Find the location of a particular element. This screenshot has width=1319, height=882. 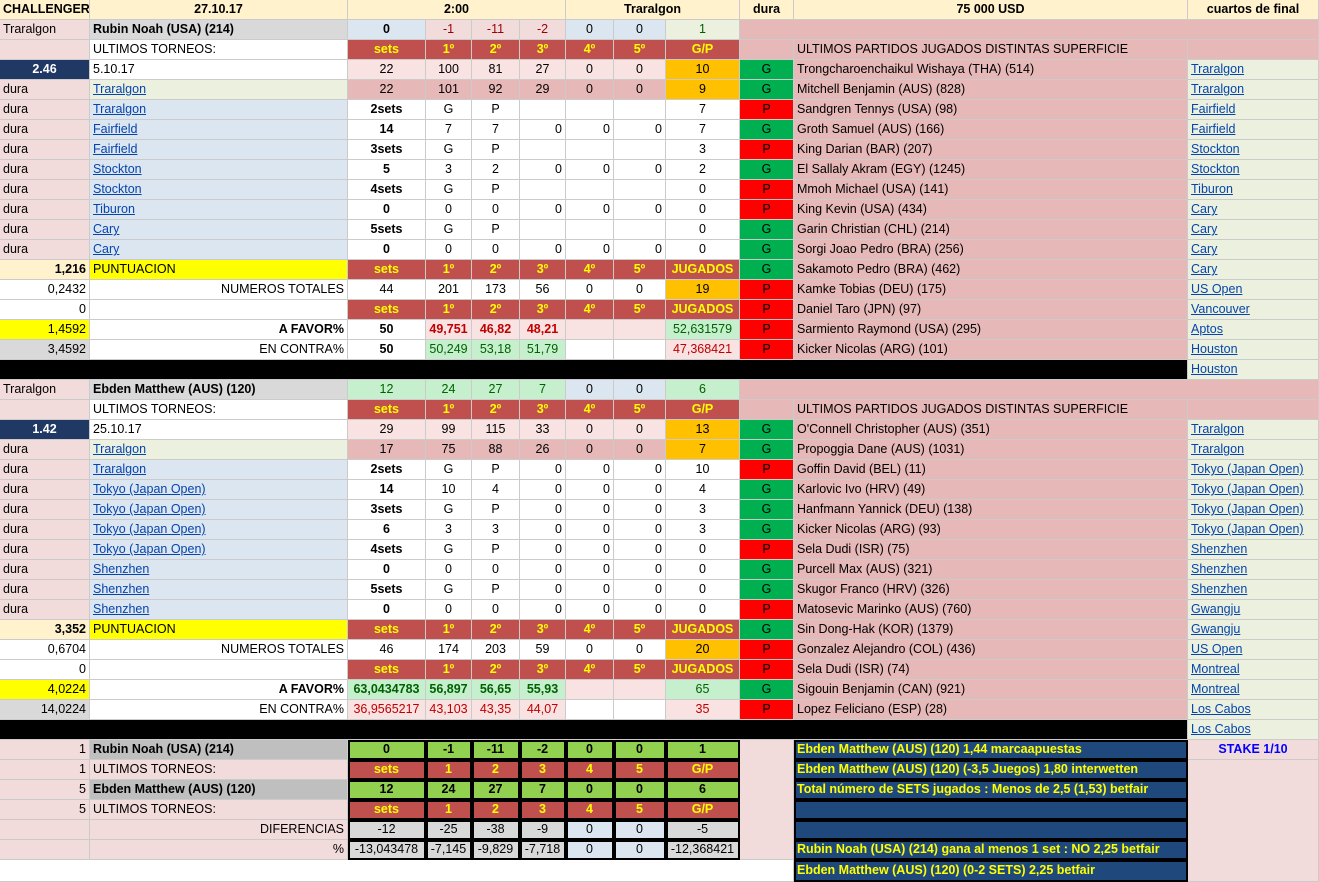

sets-cell: 14 is located at coordinates (387, 130).